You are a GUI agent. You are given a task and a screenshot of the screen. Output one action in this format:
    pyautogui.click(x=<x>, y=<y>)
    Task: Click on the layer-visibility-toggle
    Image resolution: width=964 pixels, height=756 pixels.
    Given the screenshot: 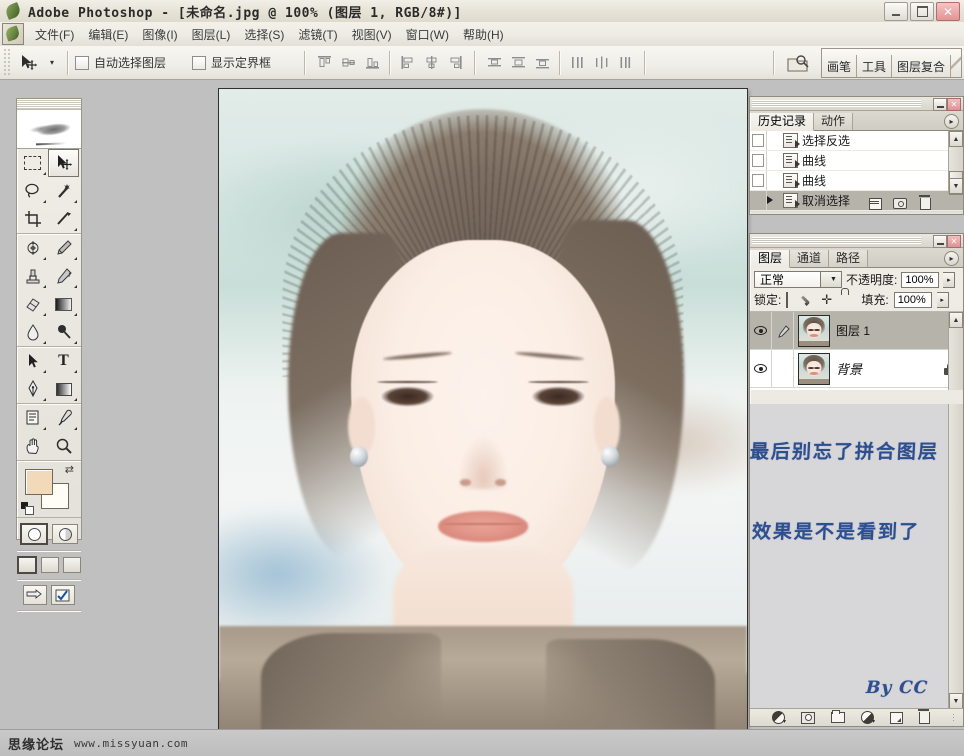 What is the action you would take?
    pyautogui.click(x=761, y=368)
    